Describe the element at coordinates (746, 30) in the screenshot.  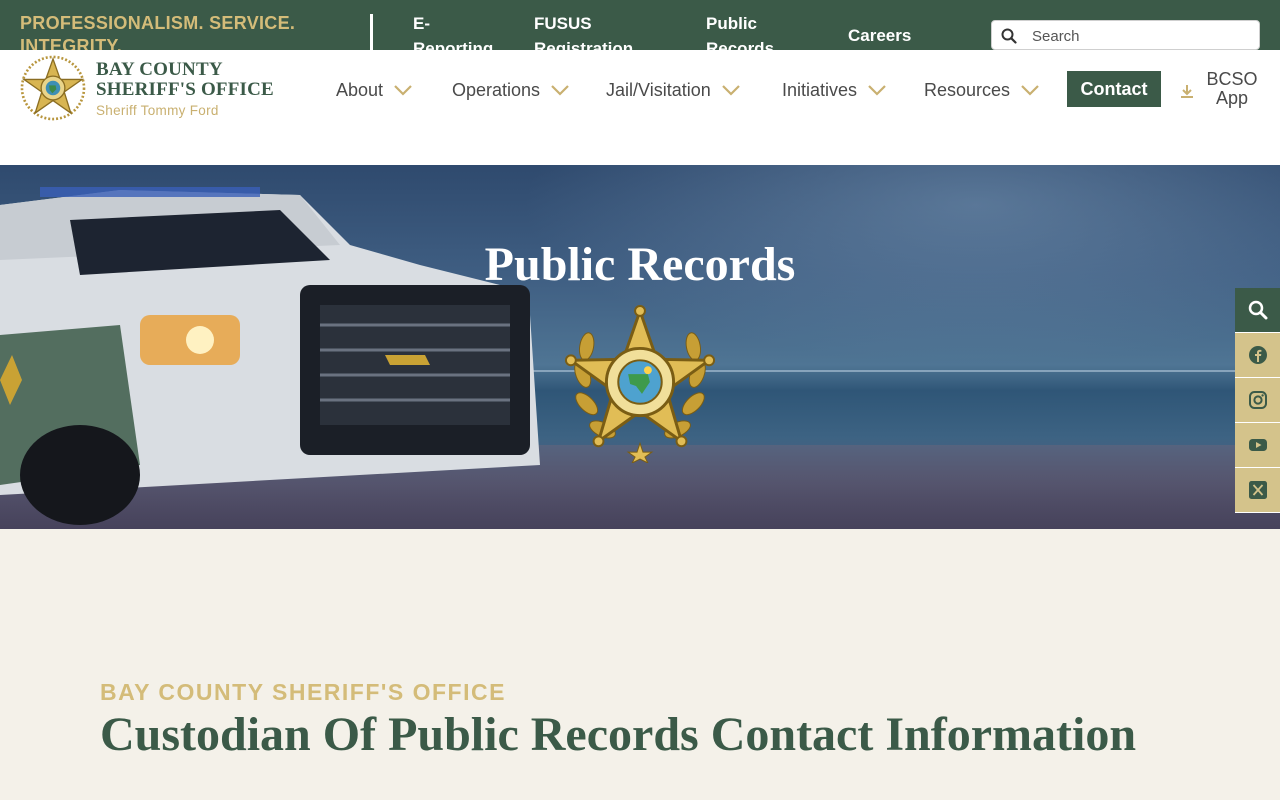
I see `toplink-public-records: Public Records` at that location.